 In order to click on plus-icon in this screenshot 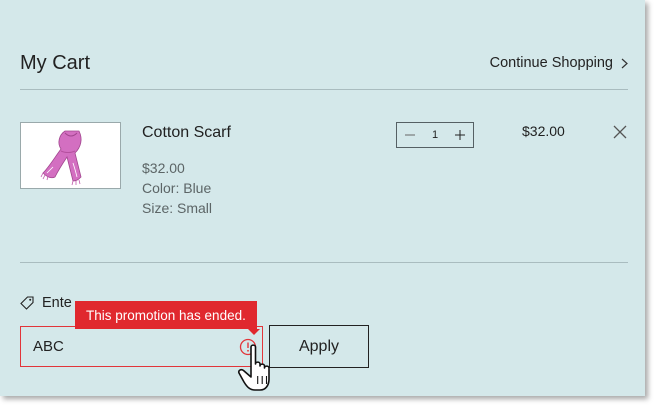, I will do `click(460, 135)`.